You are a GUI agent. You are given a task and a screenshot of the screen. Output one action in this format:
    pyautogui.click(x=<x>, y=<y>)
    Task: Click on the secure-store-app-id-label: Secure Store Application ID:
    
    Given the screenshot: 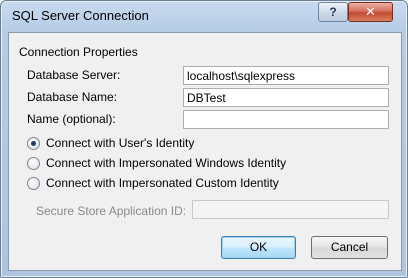 What is the action you would take?
    pyautogui.click(x=111, y=211)
    